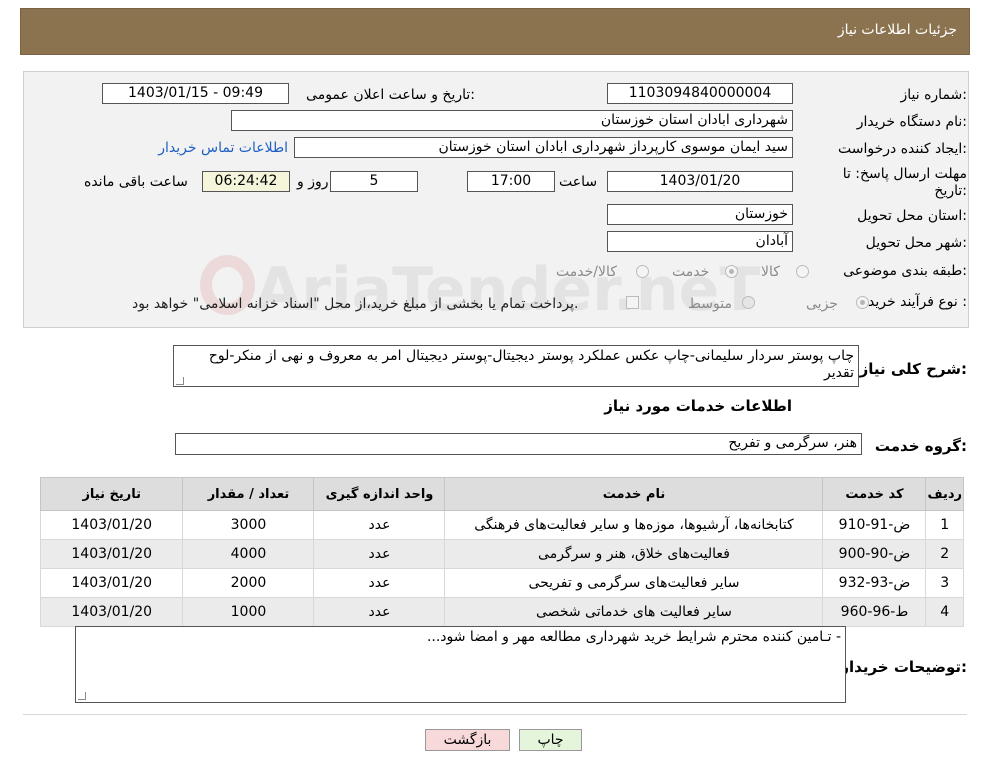  What do you see at coordinates (248, 612) in the screenshot?
I see `cell-quantity: 1000` at bounding box center [248, 612].